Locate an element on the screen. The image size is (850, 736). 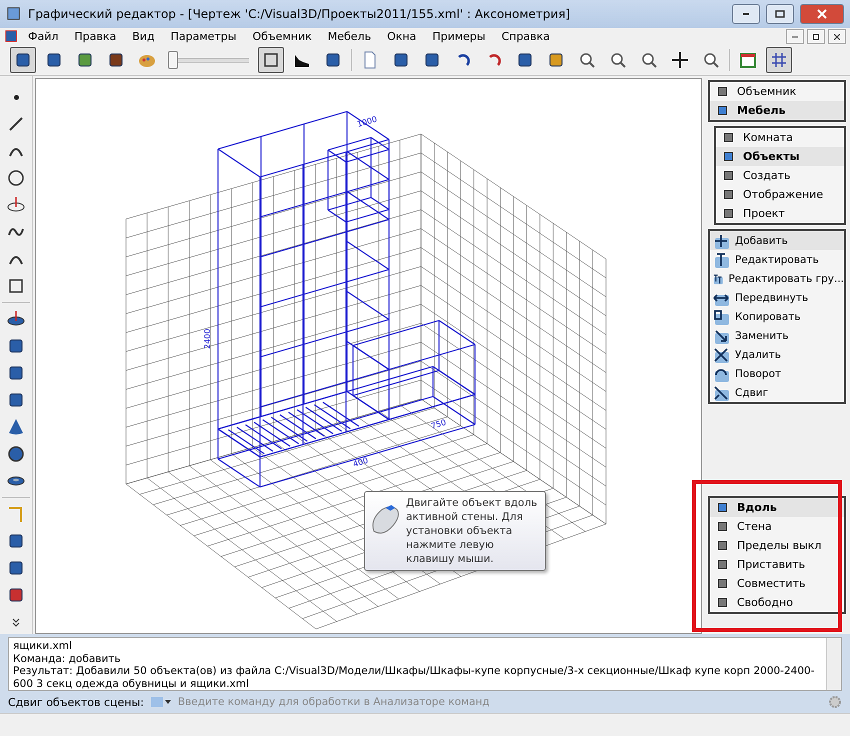
slider-thumb is located at coordinates (173, 60).